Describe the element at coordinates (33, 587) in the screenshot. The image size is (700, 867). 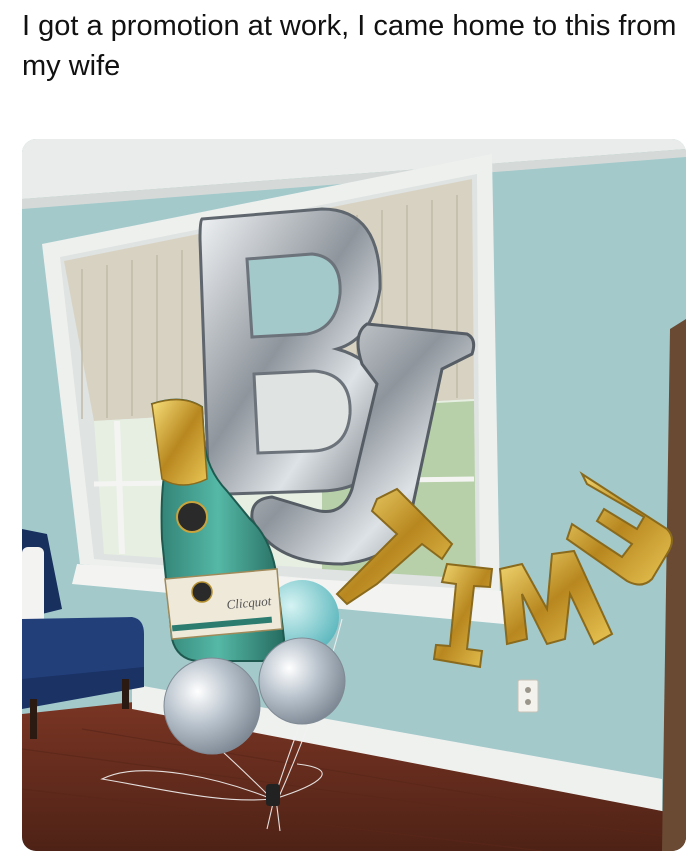
I see `white-pillow` at that location.